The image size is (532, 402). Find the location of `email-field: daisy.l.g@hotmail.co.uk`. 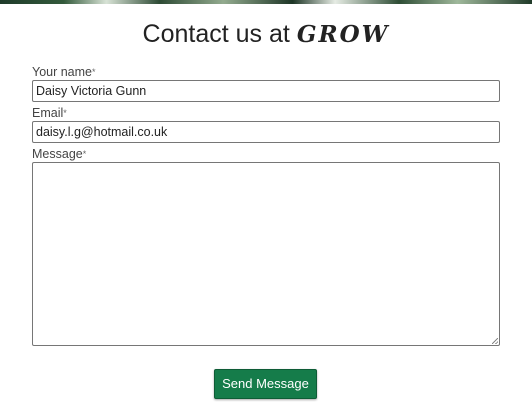

email-field: daisy.l.g@hotmail.co.uk is located at coordinates (266, 132).